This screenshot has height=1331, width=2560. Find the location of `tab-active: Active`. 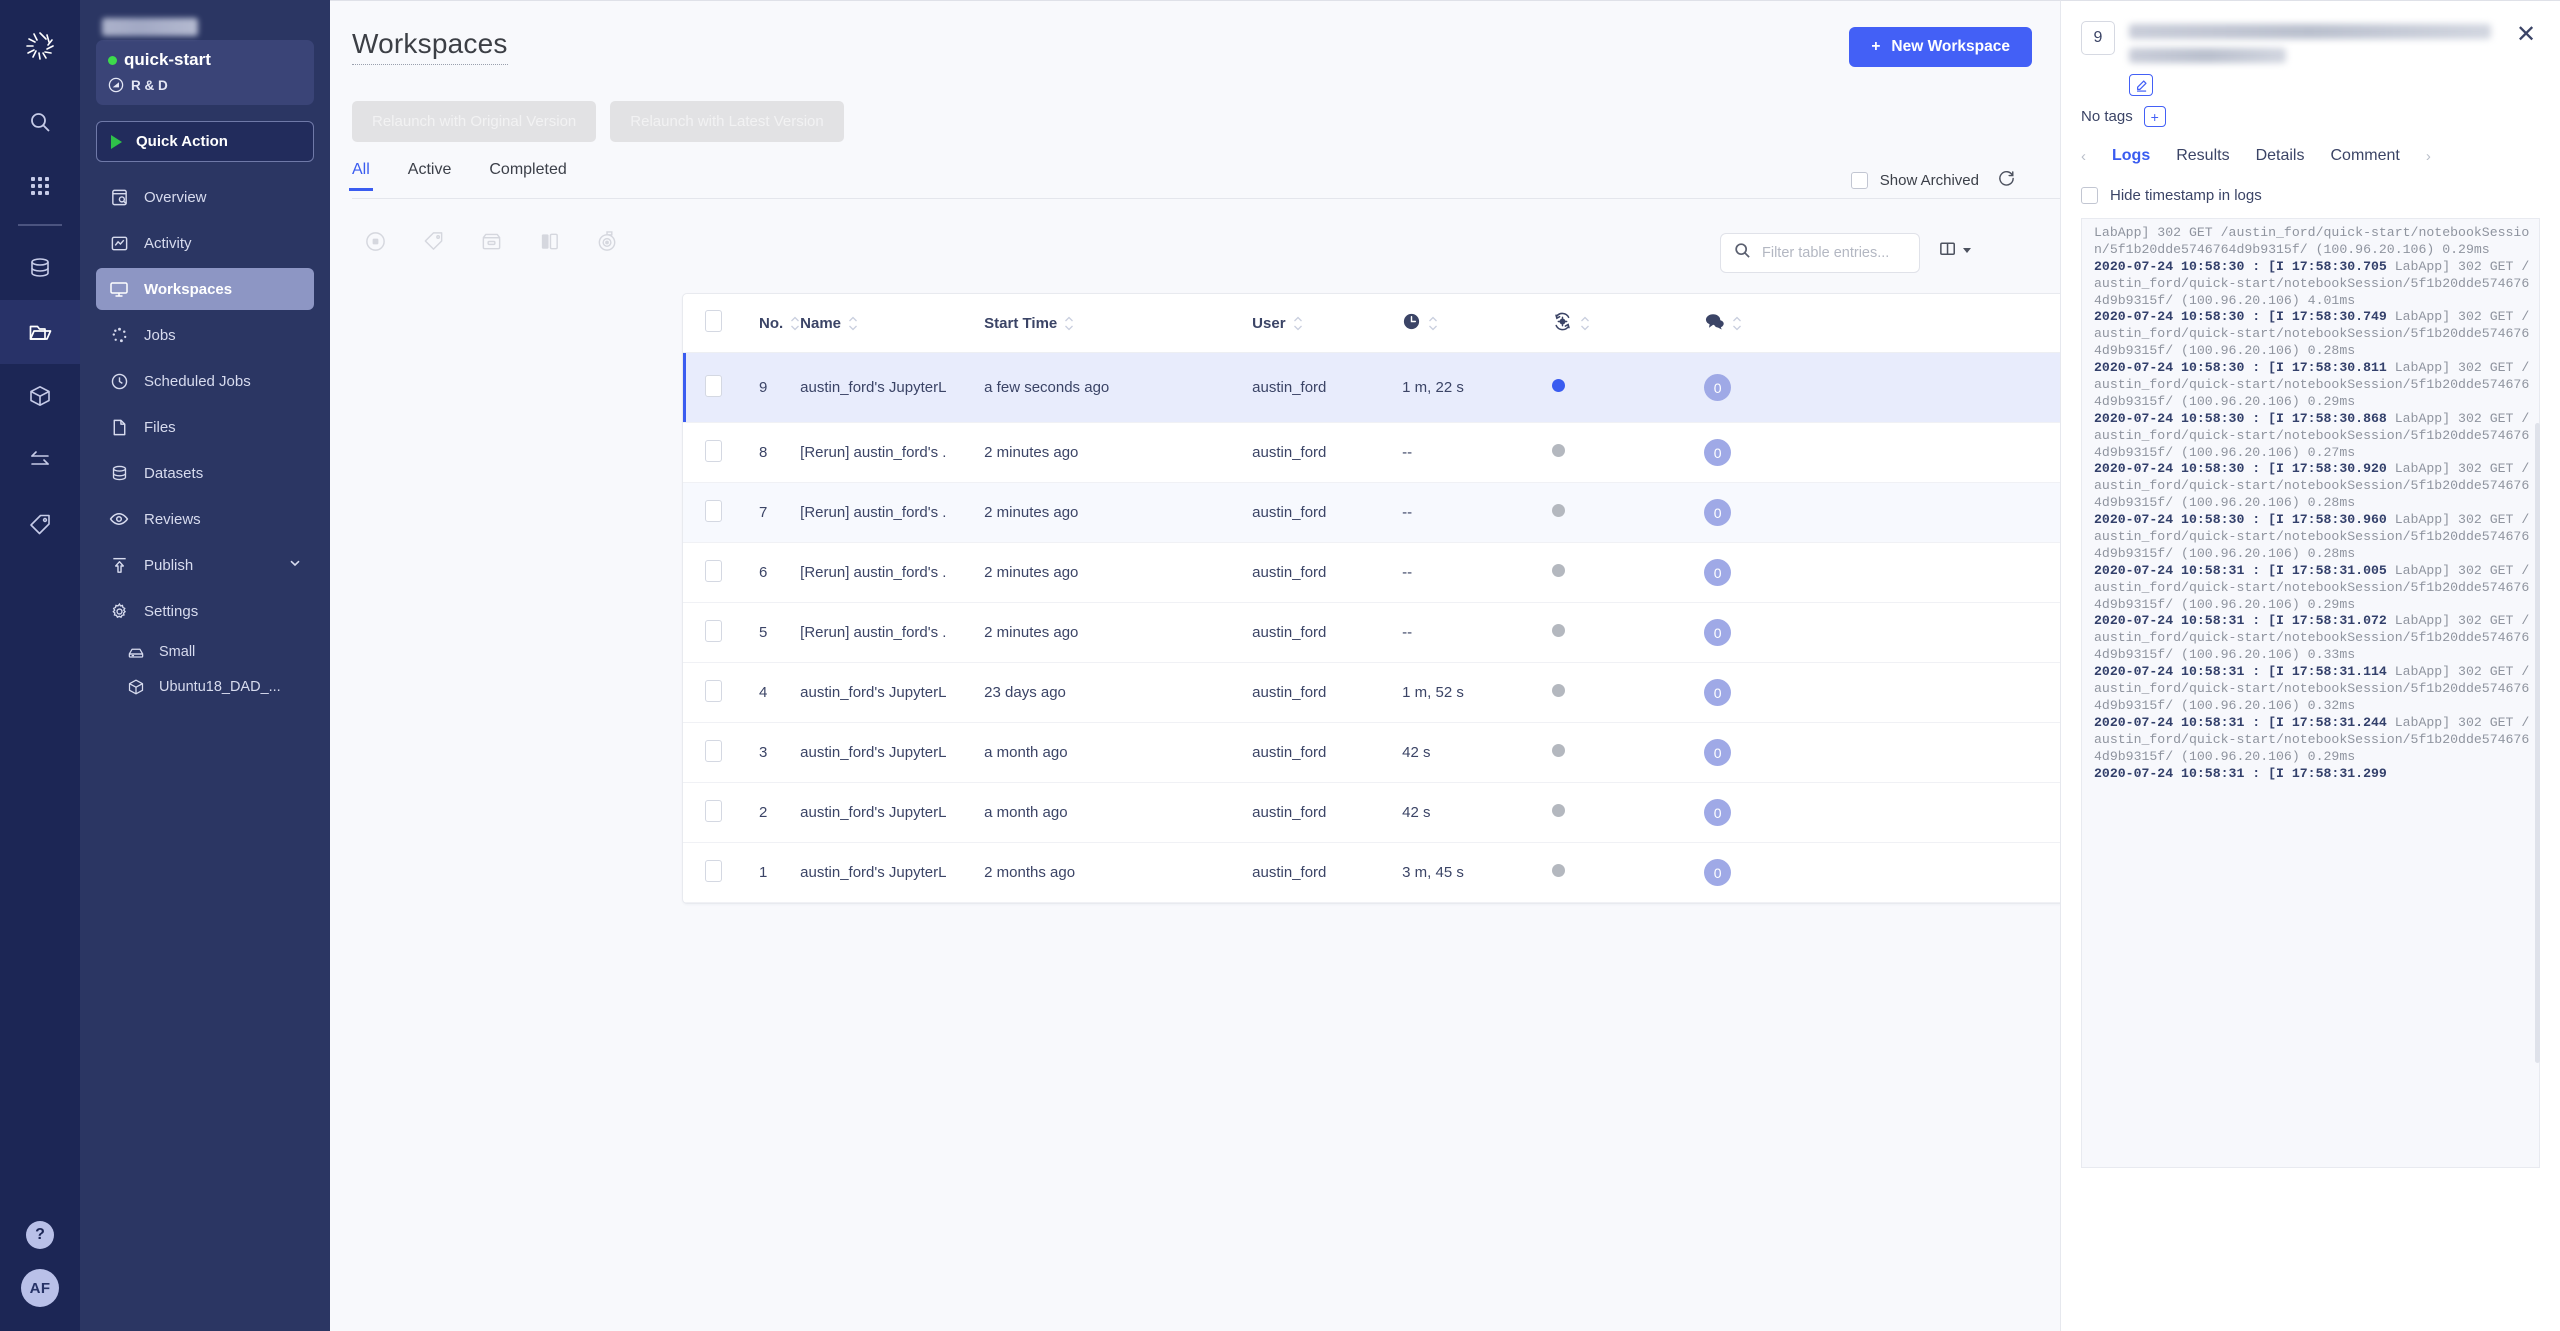

tab-active: Active is located at coordinates (430, 176).